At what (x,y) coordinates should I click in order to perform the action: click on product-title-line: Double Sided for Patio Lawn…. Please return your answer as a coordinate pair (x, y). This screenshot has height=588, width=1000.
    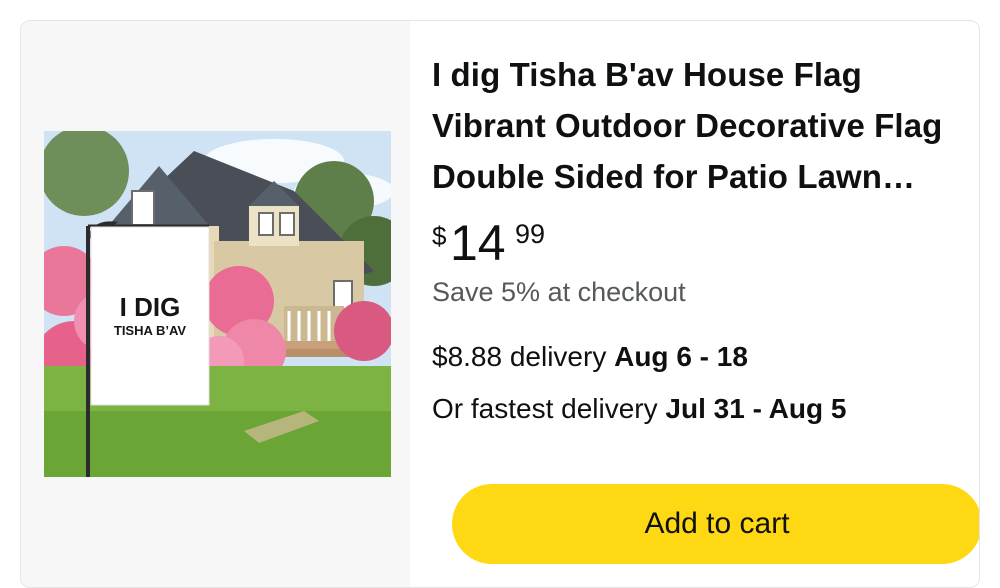
    Looking at the image, I should click on (674, 176).